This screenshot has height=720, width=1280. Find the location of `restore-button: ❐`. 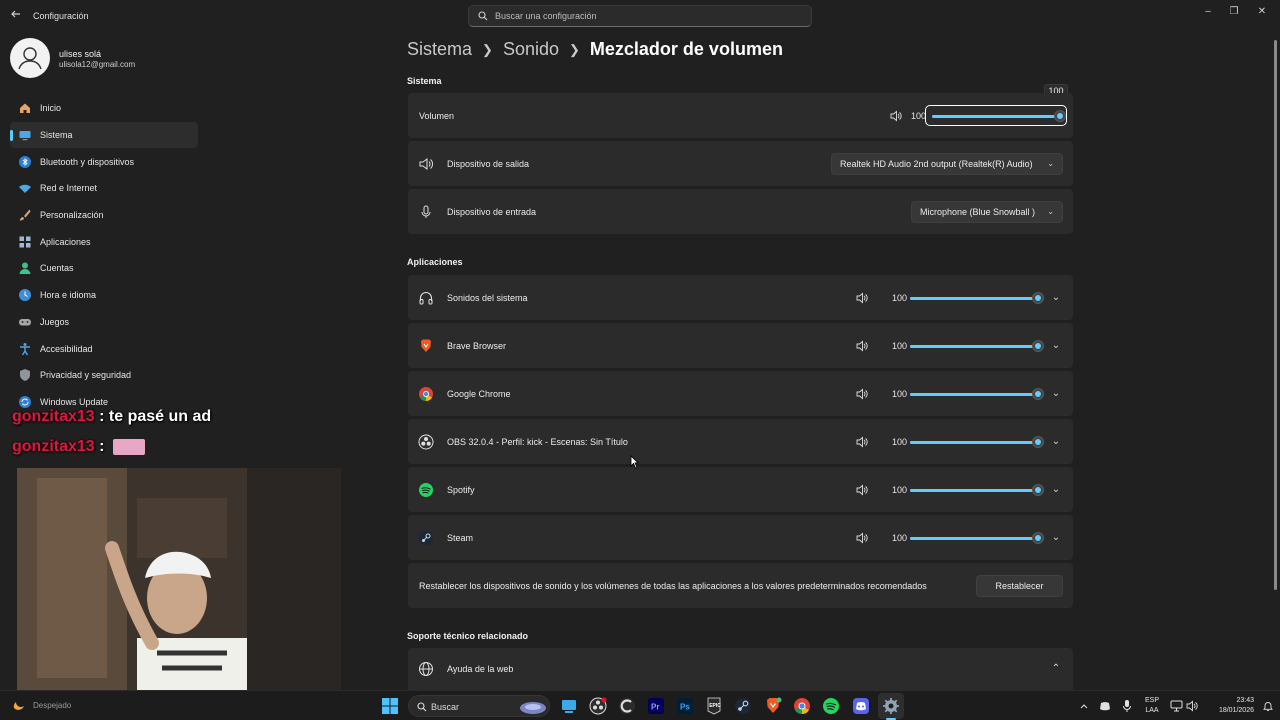

restore-button: ❐ is located at coordinates (1234, 12).